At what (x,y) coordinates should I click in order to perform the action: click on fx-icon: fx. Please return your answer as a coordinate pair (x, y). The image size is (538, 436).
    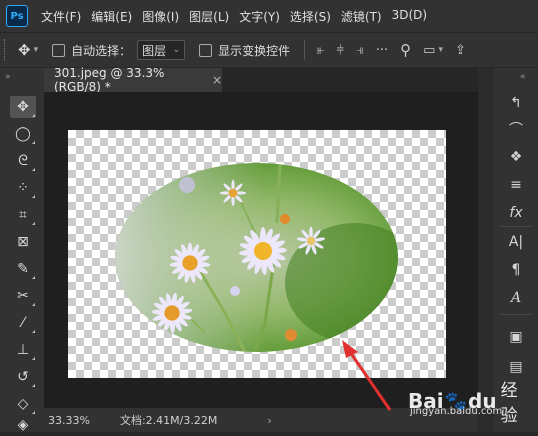
    Looking at the image, I should click on (516, 213).